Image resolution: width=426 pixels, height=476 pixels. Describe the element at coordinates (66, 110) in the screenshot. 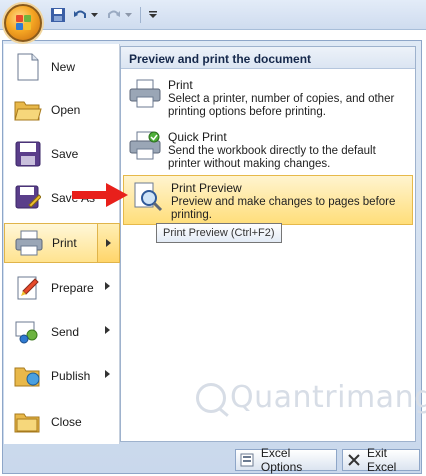

I see `menu-label-open: Open` at that location.